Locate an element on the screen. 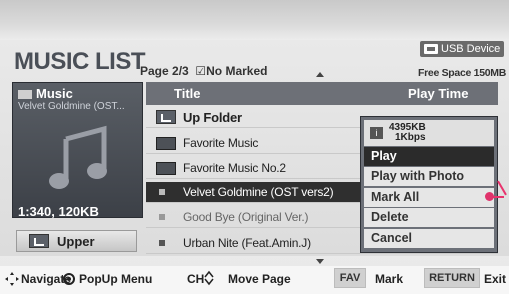 This screenshot has width=509, height=294. navigate-arrows-icon is located at coordinates (12, 280).